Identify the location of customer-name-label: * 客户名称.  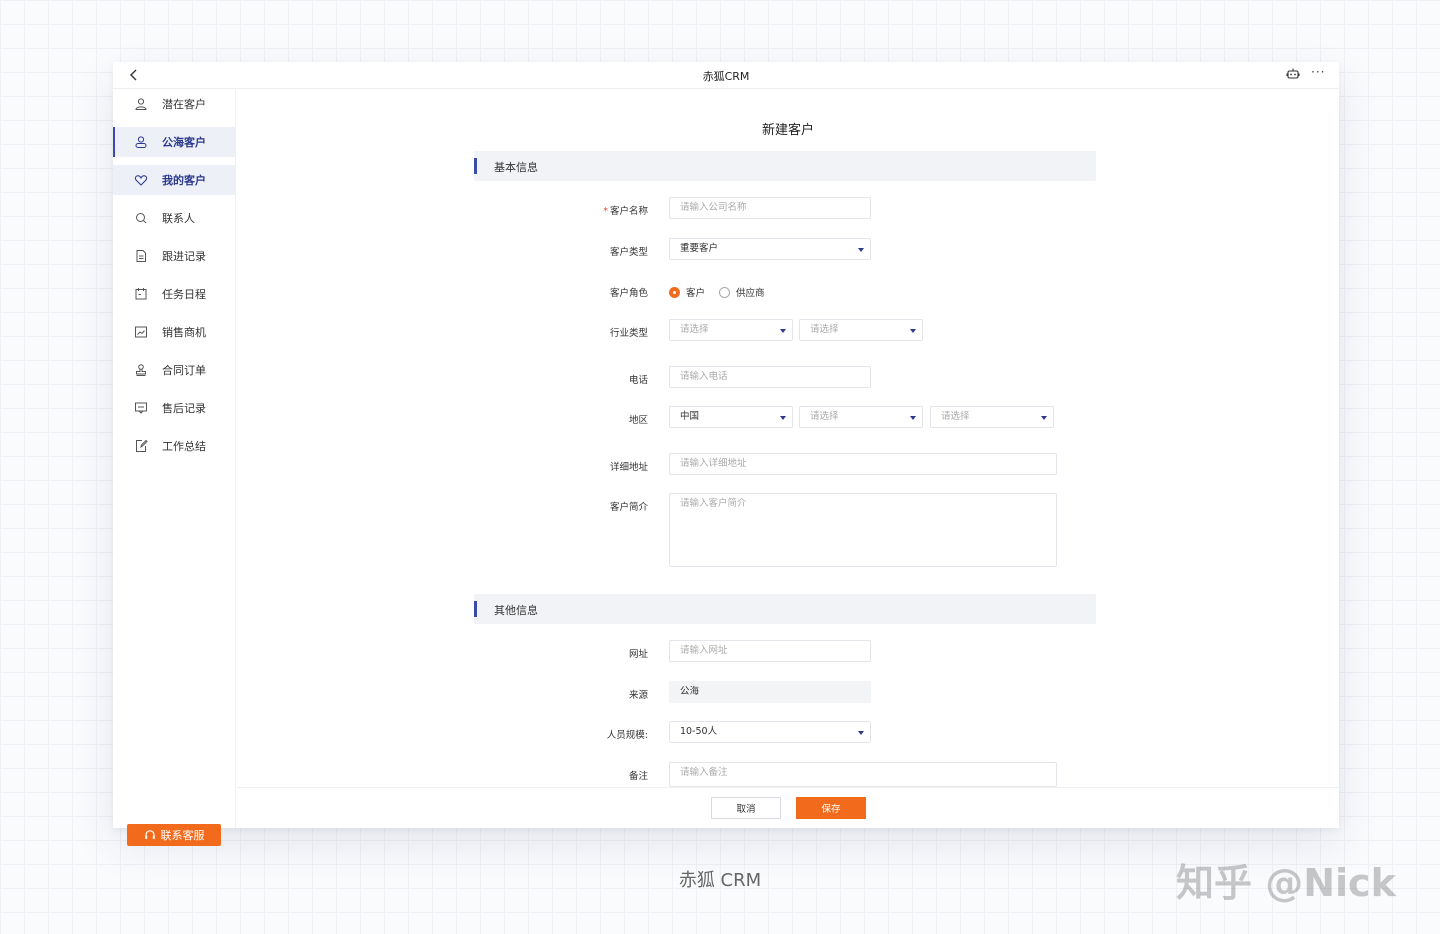
(598, 210).